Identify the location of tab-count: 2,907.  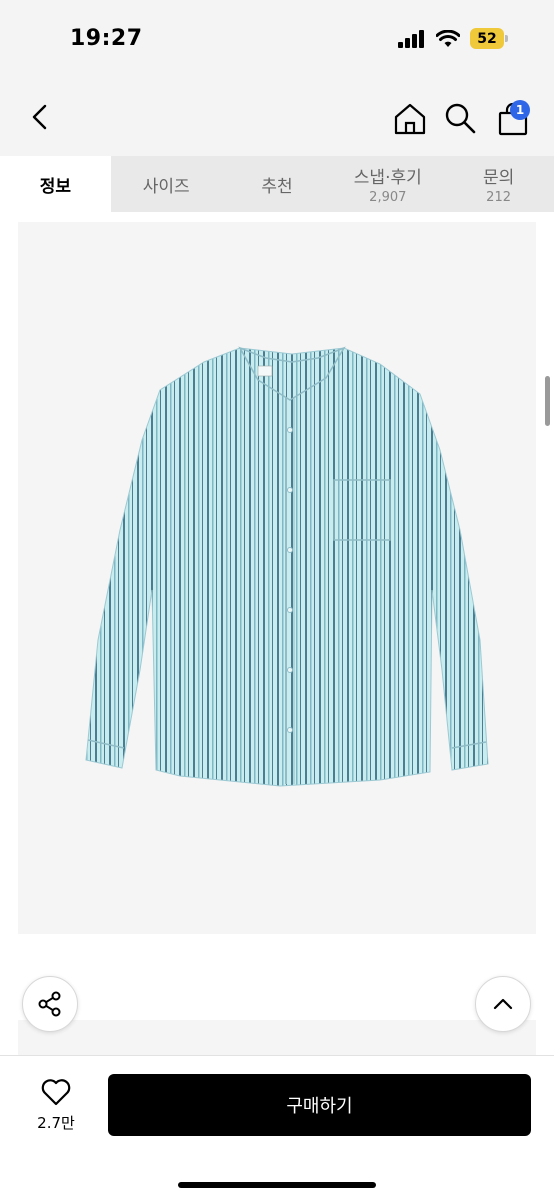
(388, 197).